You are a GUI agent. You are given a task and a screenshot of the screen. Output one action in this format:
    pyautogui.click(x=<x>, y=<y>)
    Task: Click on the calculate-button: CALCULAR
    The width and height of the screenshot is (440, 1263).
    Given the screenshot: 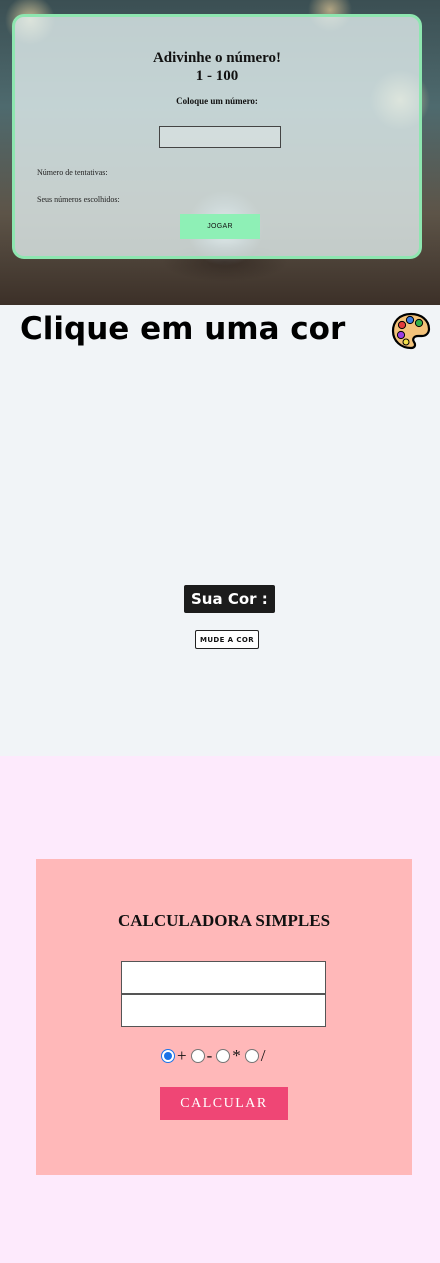 What is the action you would take?
    pyautogui.click(x=224, y=1103)
    